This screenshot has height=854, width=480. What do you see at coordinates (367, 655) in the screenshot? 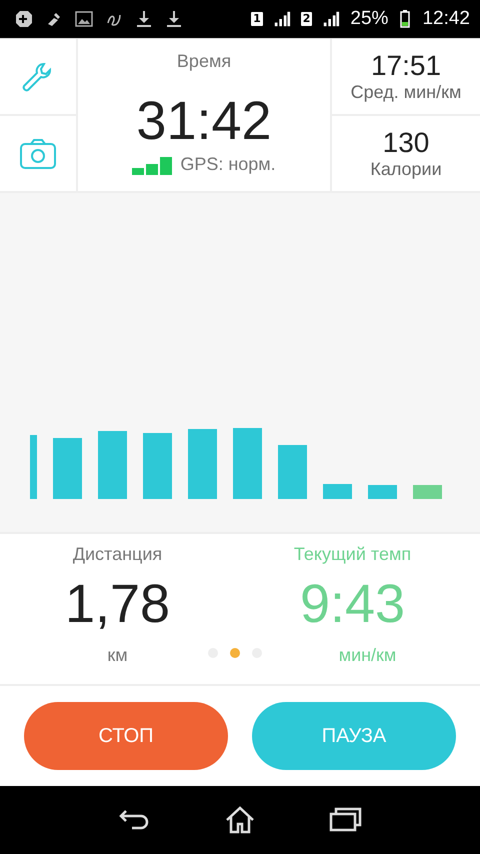
I see `unit-label: мин/км` at bounding box center [367, 655].